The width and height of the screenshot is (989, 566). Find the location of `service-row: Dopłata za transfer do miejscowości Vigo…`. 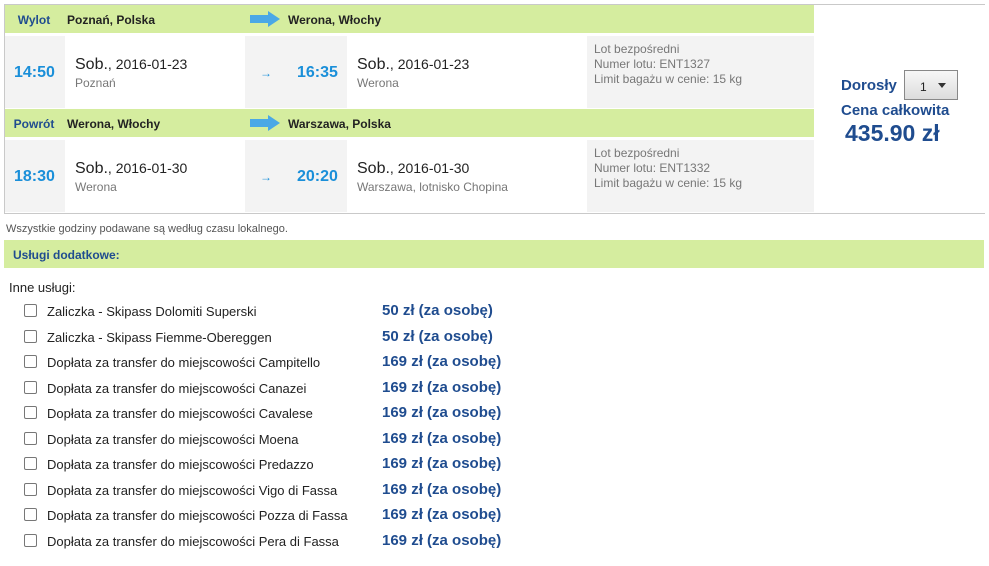

service-row: Dopłata za transfer do miejscowości Vigo… is located at coordinates (300, 490).